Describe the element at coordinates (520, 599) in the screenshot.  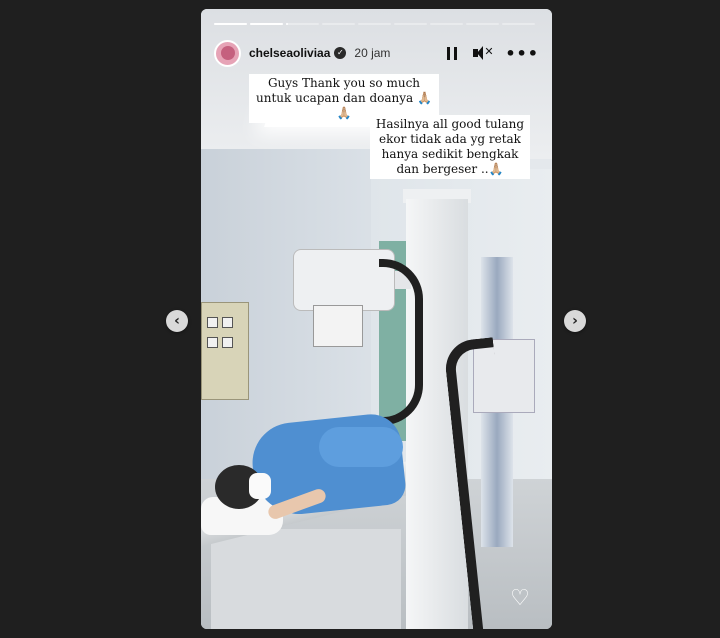
I see `heart-icon: ♡` at that location.